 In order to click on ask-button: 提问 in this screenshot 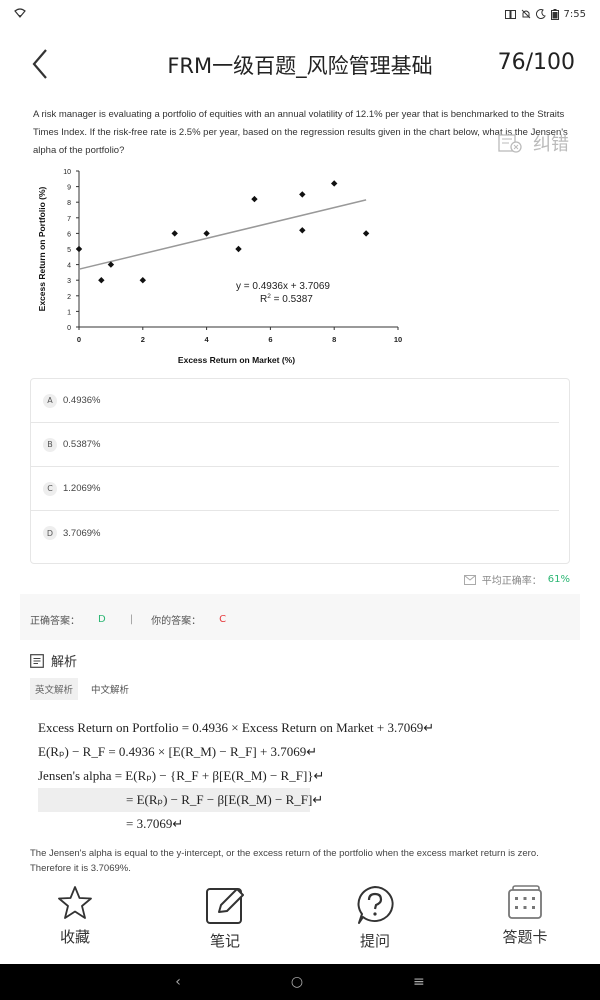, I will do `click(375, 919)`.